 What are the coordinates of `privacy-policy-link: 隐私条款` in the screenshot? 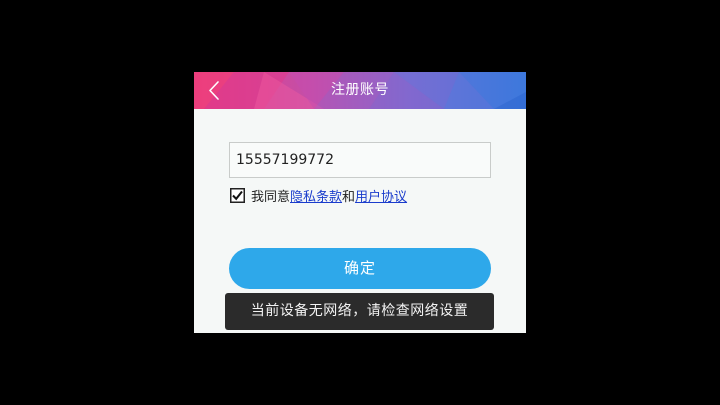 It's located at (316, 195).